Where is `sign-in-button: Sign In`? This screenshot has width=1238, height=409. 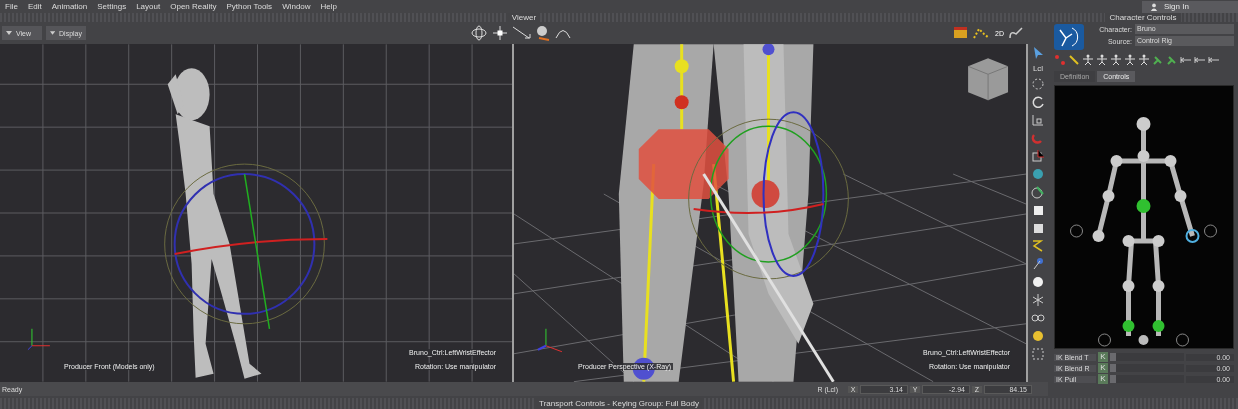 sign-in-button: Sign In is located at coordinates (1190, 6).